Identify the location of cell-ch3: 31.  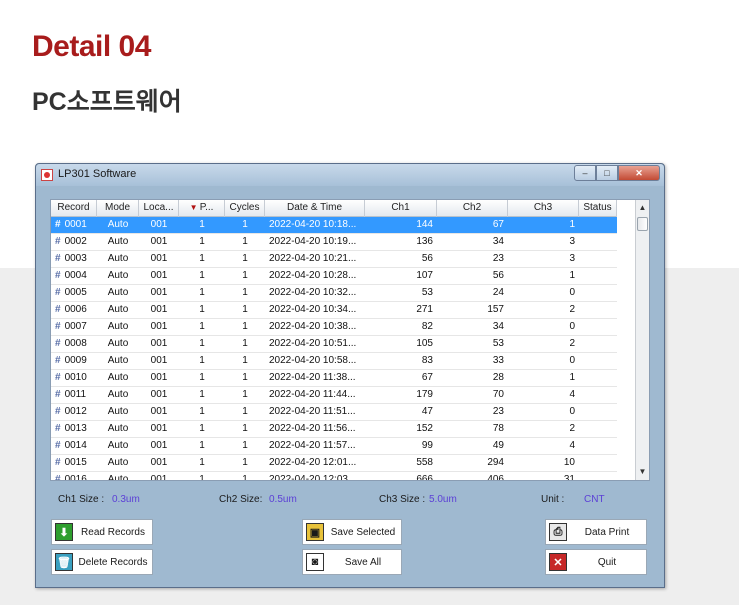
(569, 477).